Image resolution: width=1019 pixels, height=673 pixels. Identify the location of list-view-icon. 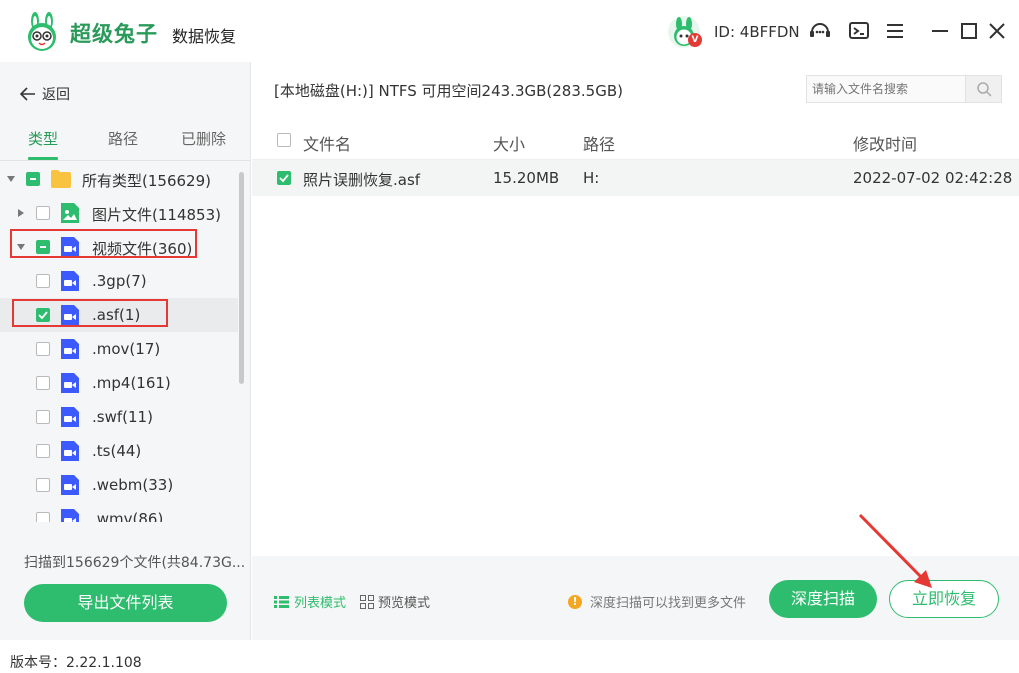
(281, 601).